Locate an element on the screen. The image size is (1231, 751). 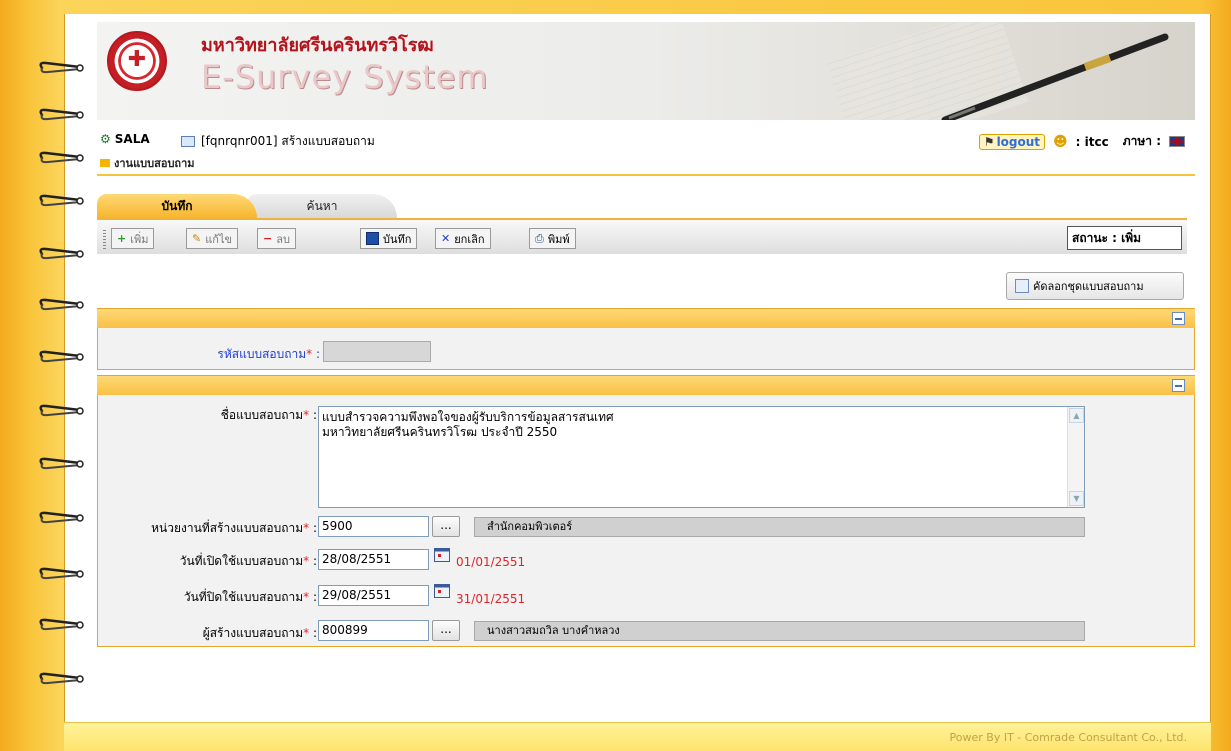
logout-button: ⚑ logout is located at coordinates (1012, 141).